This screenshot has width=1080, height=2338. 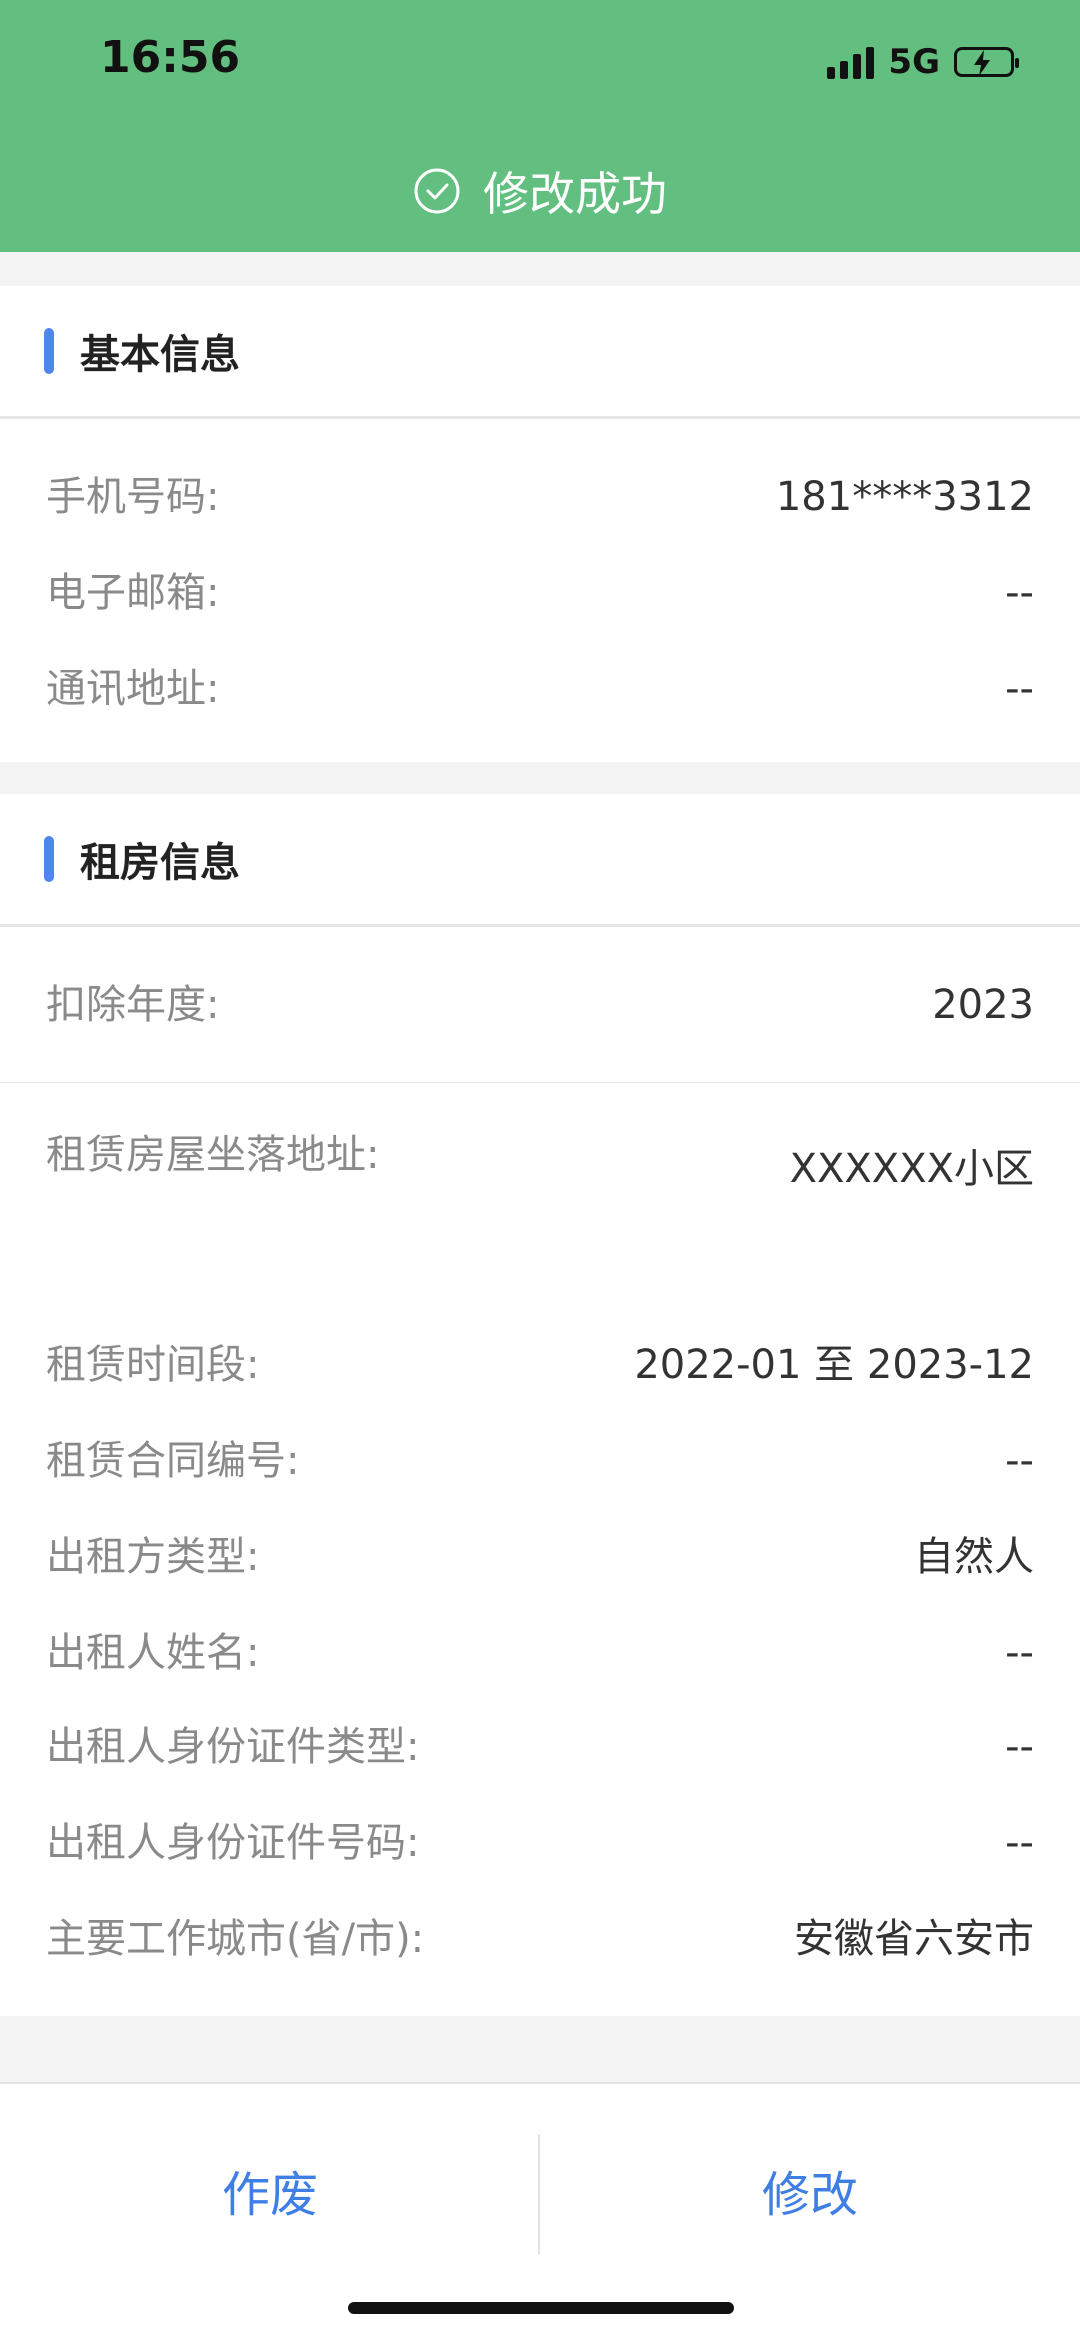 I want to click on contract-number-value: --, so click(x=1019, y=1461).